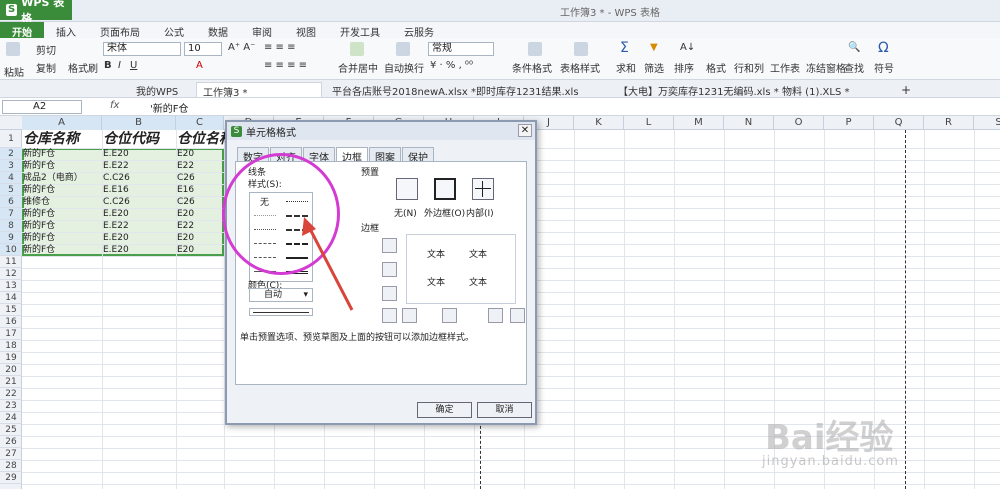  I want to click on row-col-button: 行和列, so click(749, 67).